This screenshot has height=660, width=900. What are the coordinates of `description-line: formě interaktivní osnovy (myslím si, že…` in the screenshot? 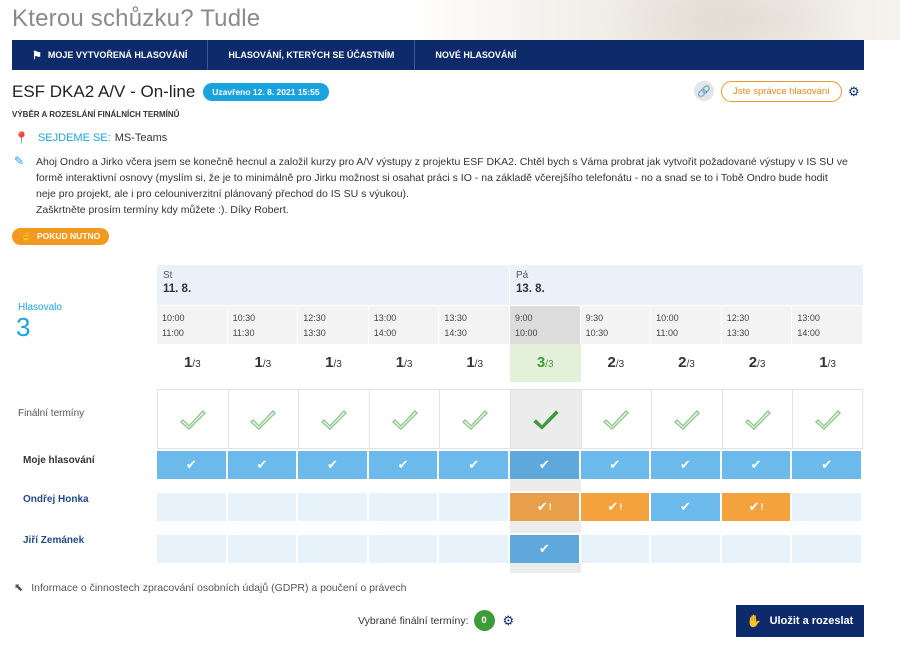 It's located at (432, 178).